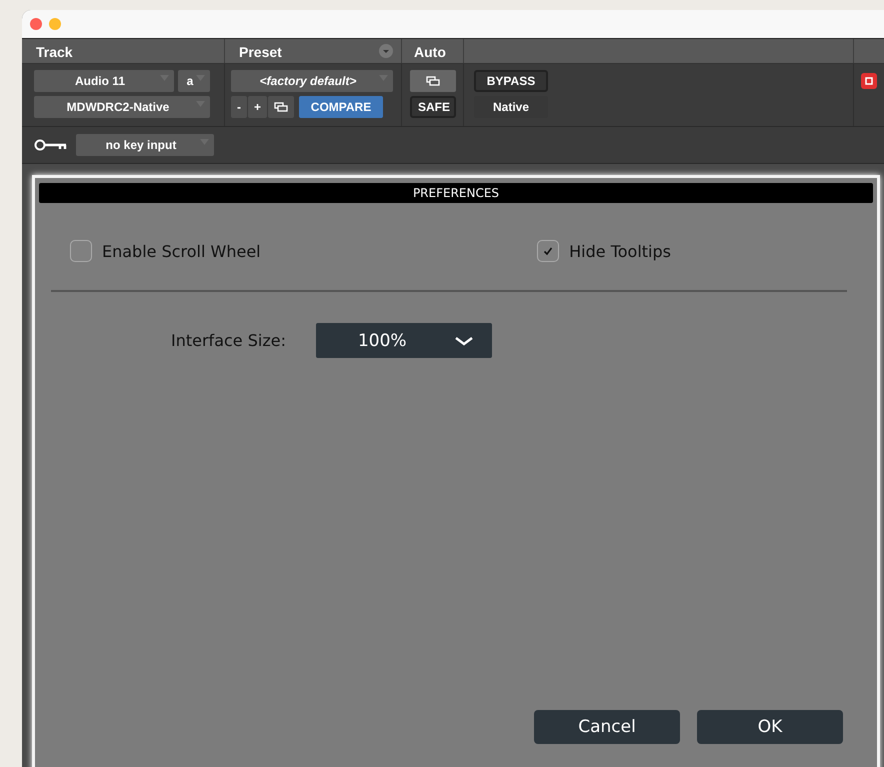  Describe the element at coordinates (55, 24) in the screenshot. I see `minimize-icon` at that location.